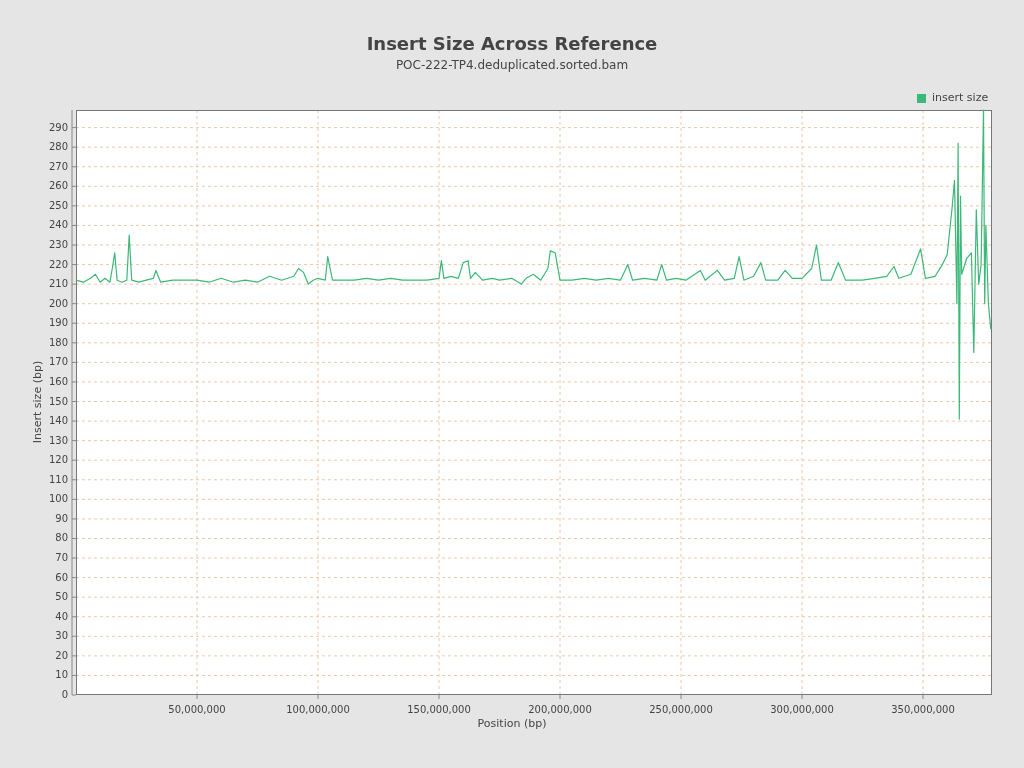 Image resolution: width=1024 pixels, height=768 pixels. Describe the element at coordinates (61, 636) in the screenshot. I see `y-tick-label: 30` at that location.